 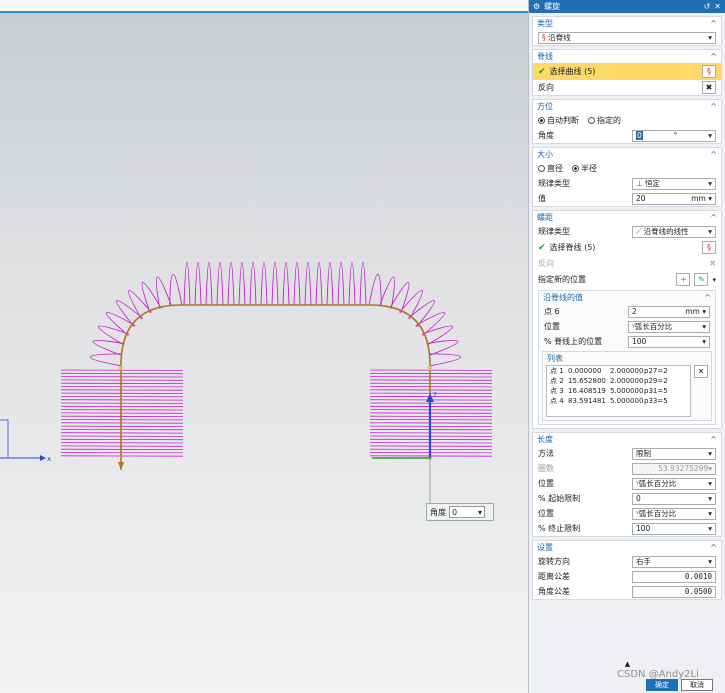 What do you see at coordinates (435, 395) in the screenshot?
I see `z-axis-label: Z` at bounding box center [435, 395].